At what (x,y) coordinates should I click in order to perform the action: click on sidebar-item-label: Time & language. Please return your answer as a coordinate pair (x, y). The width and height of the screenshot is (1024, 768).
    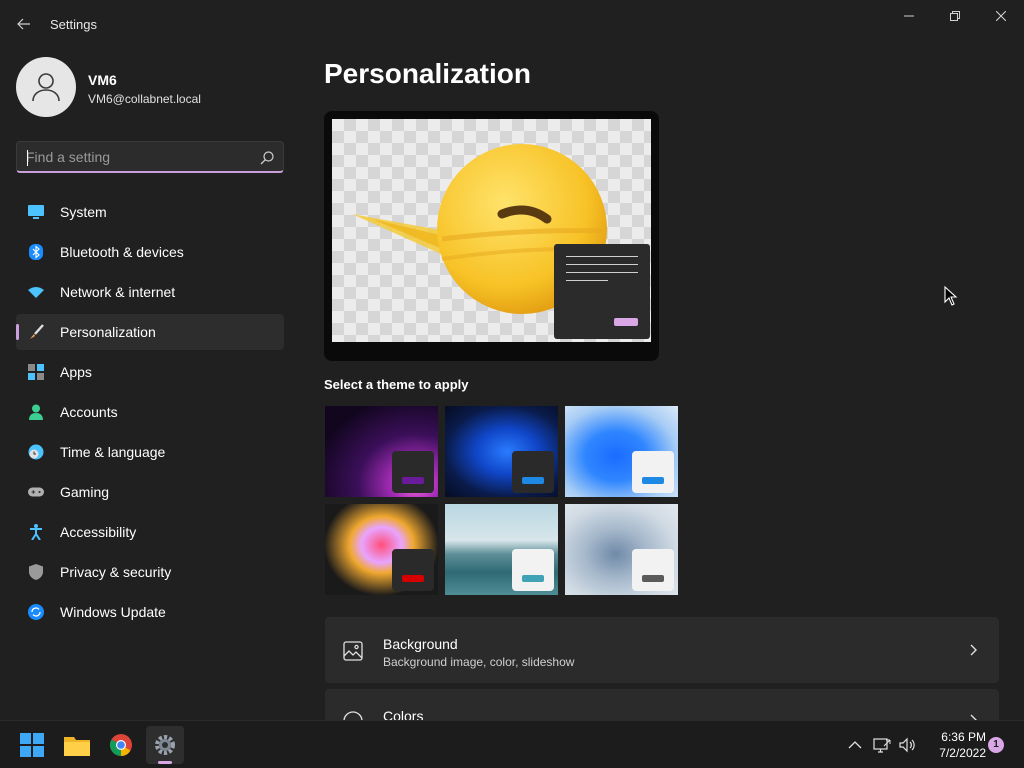
    Looking at the image, I should click on (113, 452).